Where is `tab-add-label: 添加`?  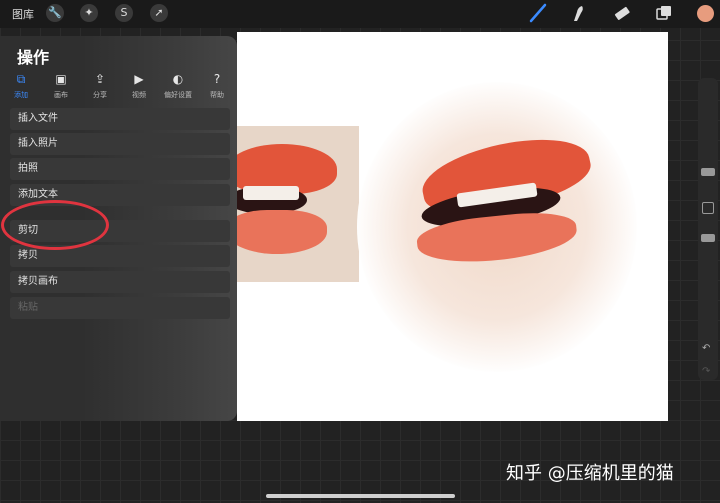
tab-add-label: 添加 is located at coordinates (21, 95).